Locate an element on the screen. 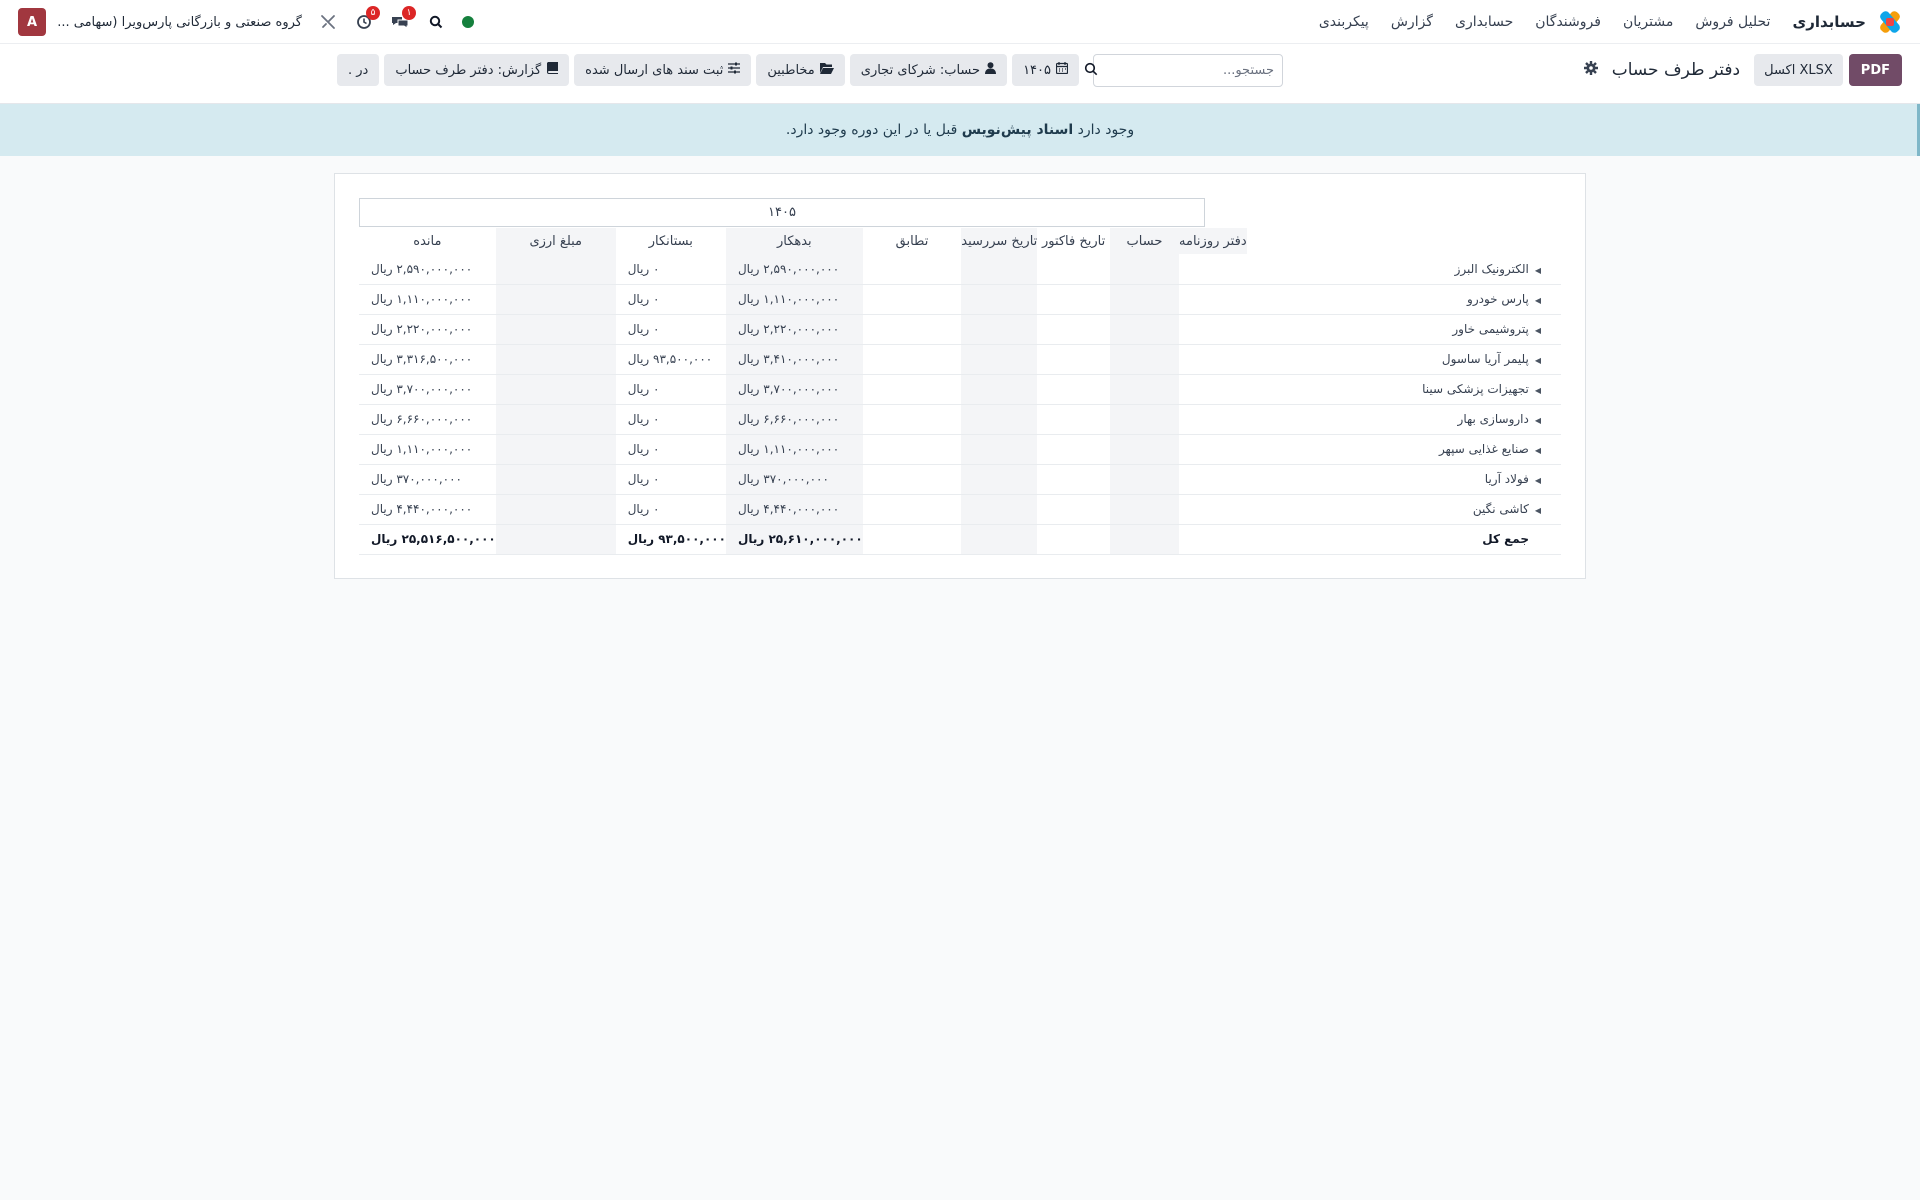 The image size is (1920, 1200). menu-vendors: فروشندگان is located at coordinates (1568, 22).